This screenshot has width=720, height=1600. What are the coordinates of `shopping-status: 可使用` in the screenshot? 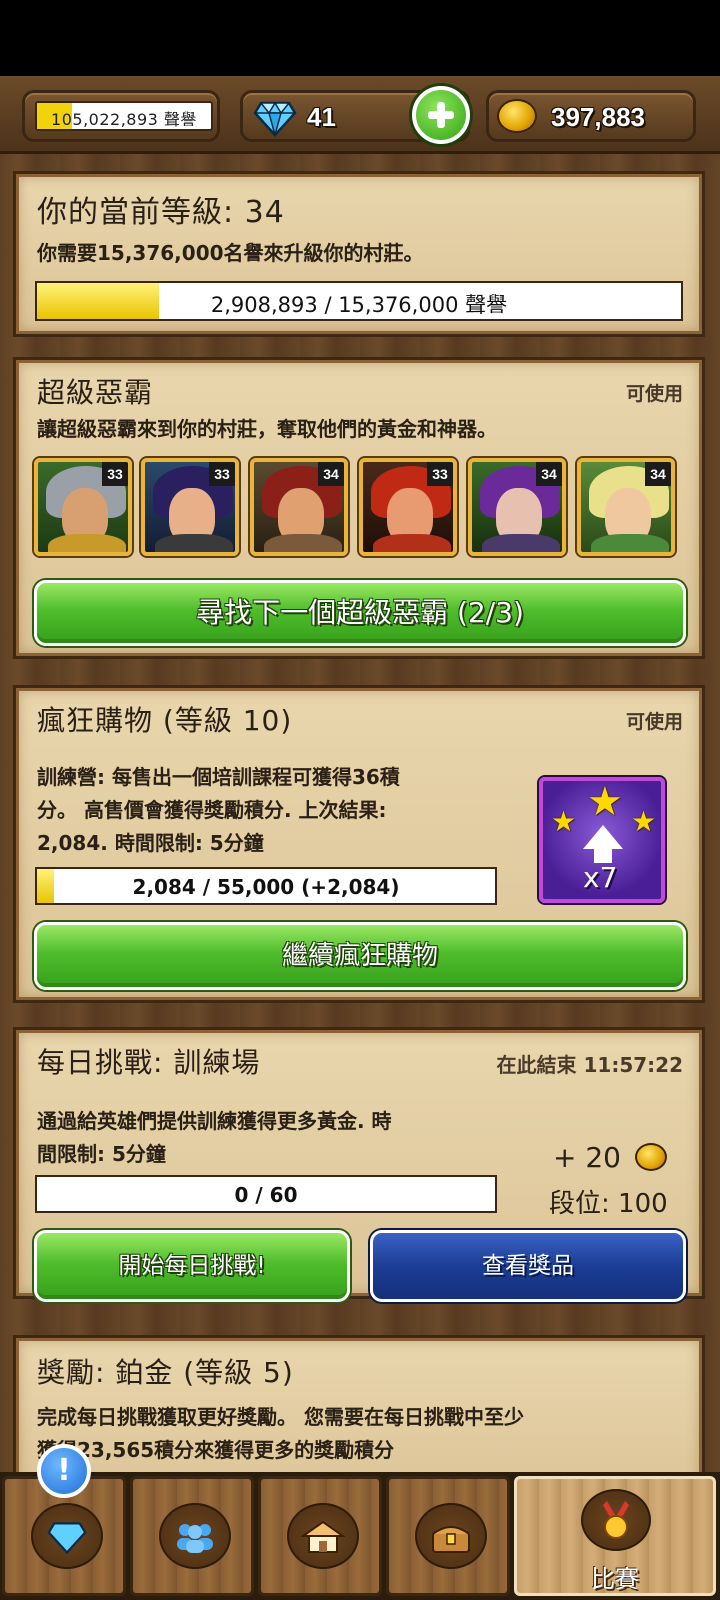 It's located at (654, 722).